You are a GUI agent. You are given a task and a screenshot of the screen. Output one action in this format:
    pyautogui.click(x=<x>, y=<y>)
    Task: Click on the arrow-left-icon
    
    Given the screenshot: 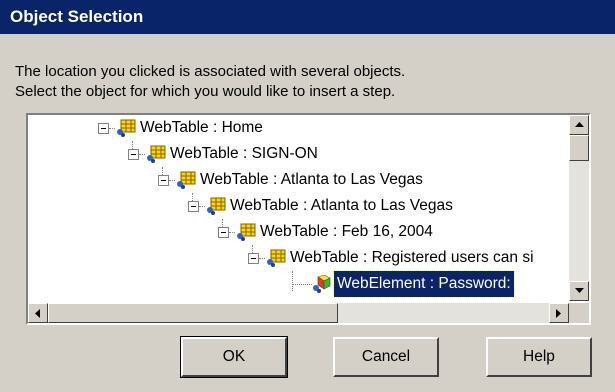 What is the action you would take?
    pyautogui.click(x=37, y=313)
    